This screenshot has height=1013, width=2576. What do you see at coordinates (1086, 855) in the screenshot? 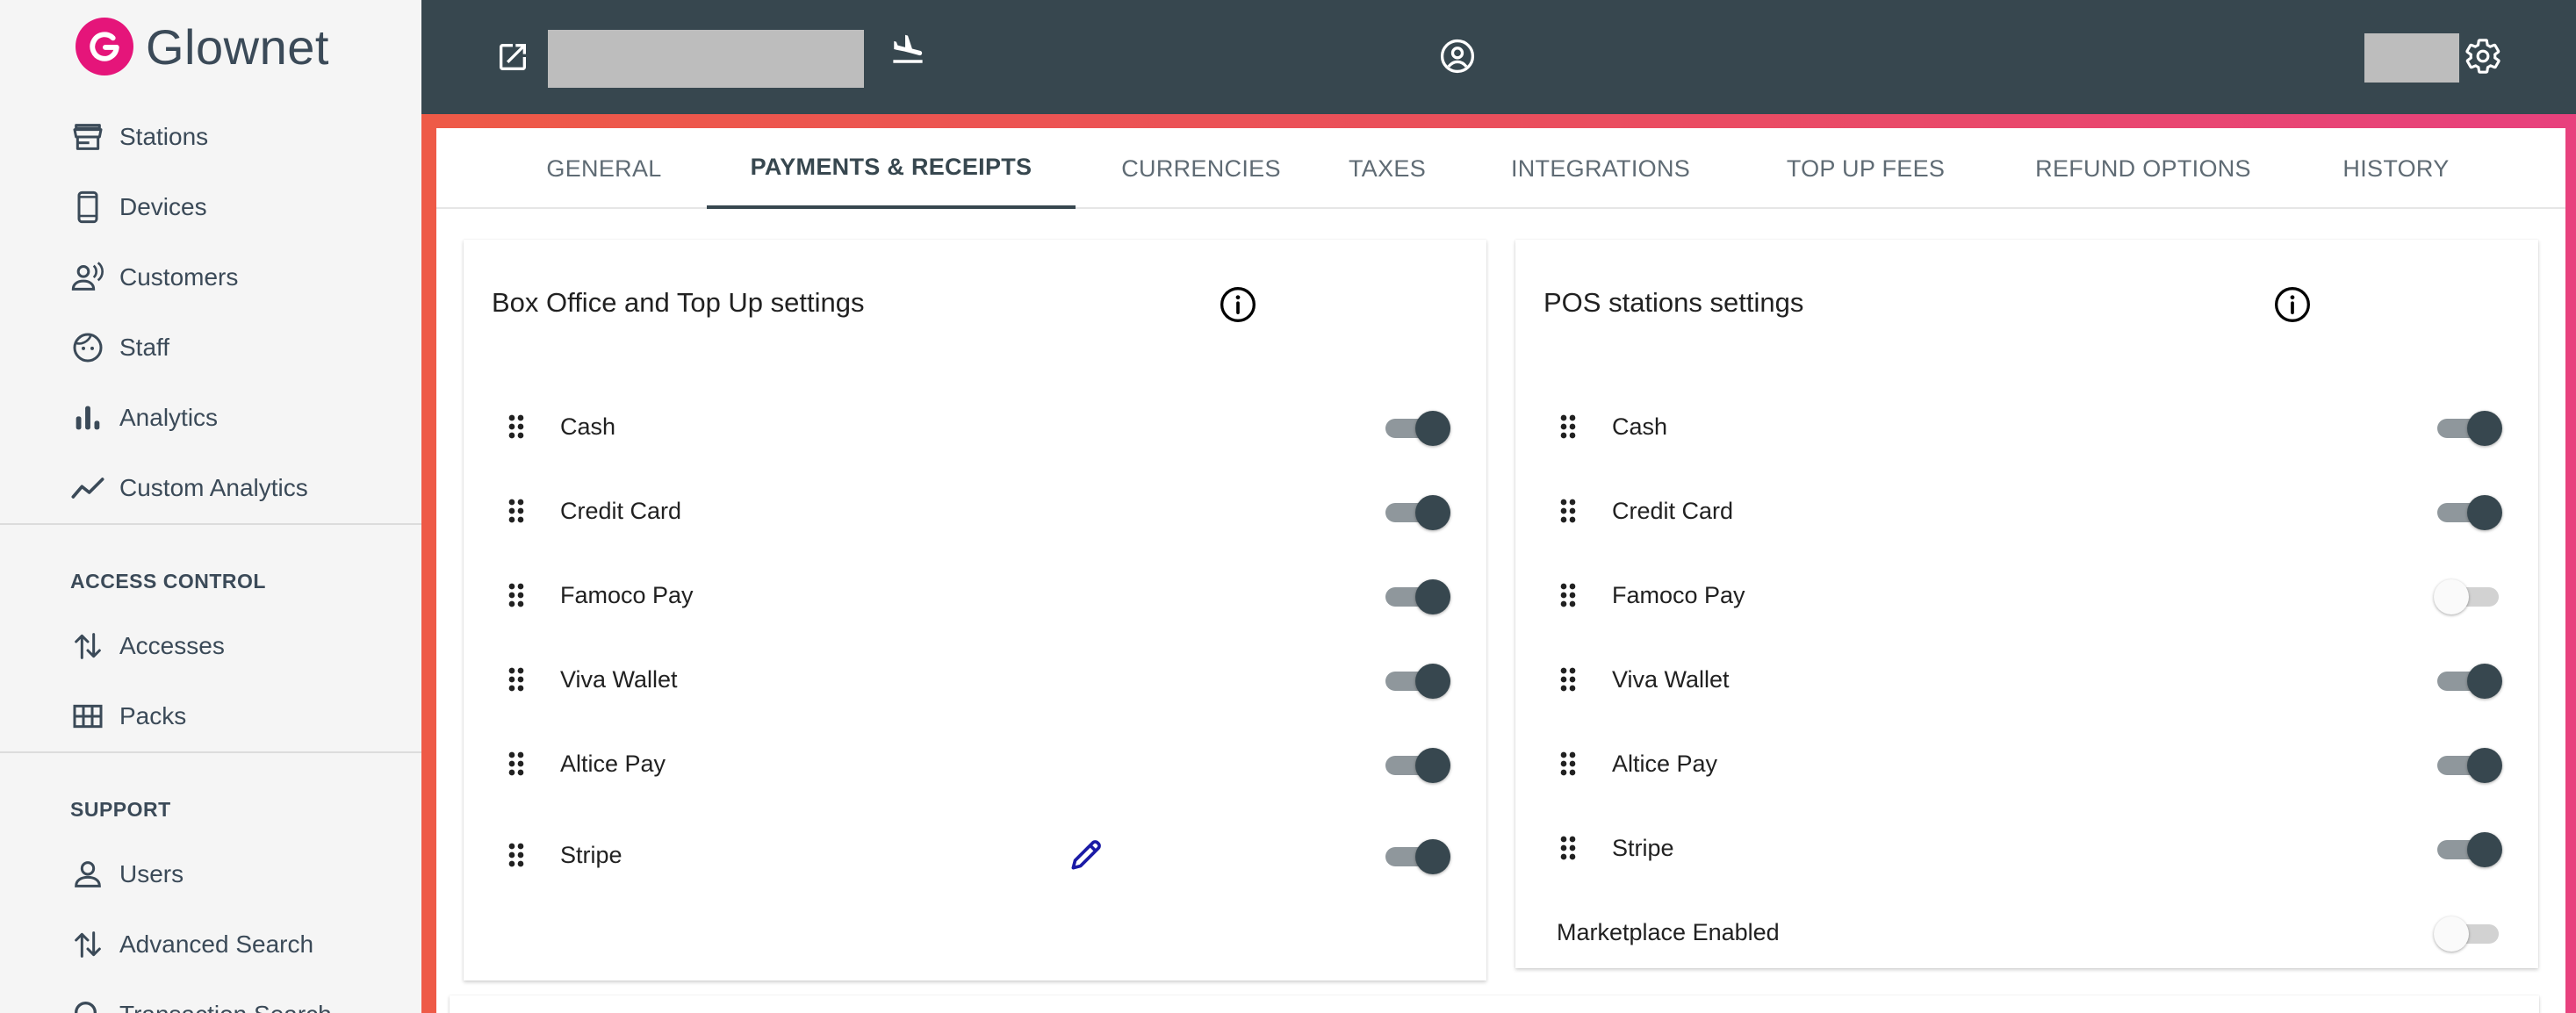
I see `edit-pencil-icon` at bounding box center [1086, 855].